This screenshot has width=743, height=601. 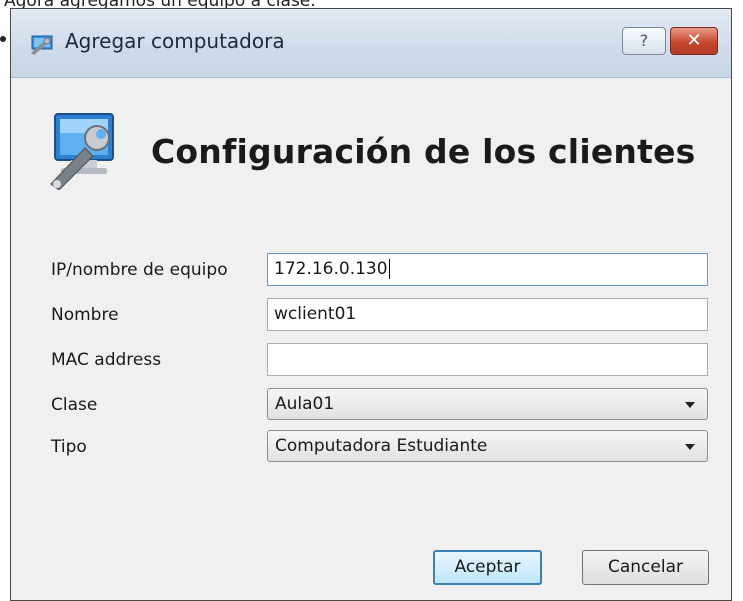 What do you see at coordinates (42, 45) in the screenshot?
I see `app-icon` at bounding box center [42, 45].